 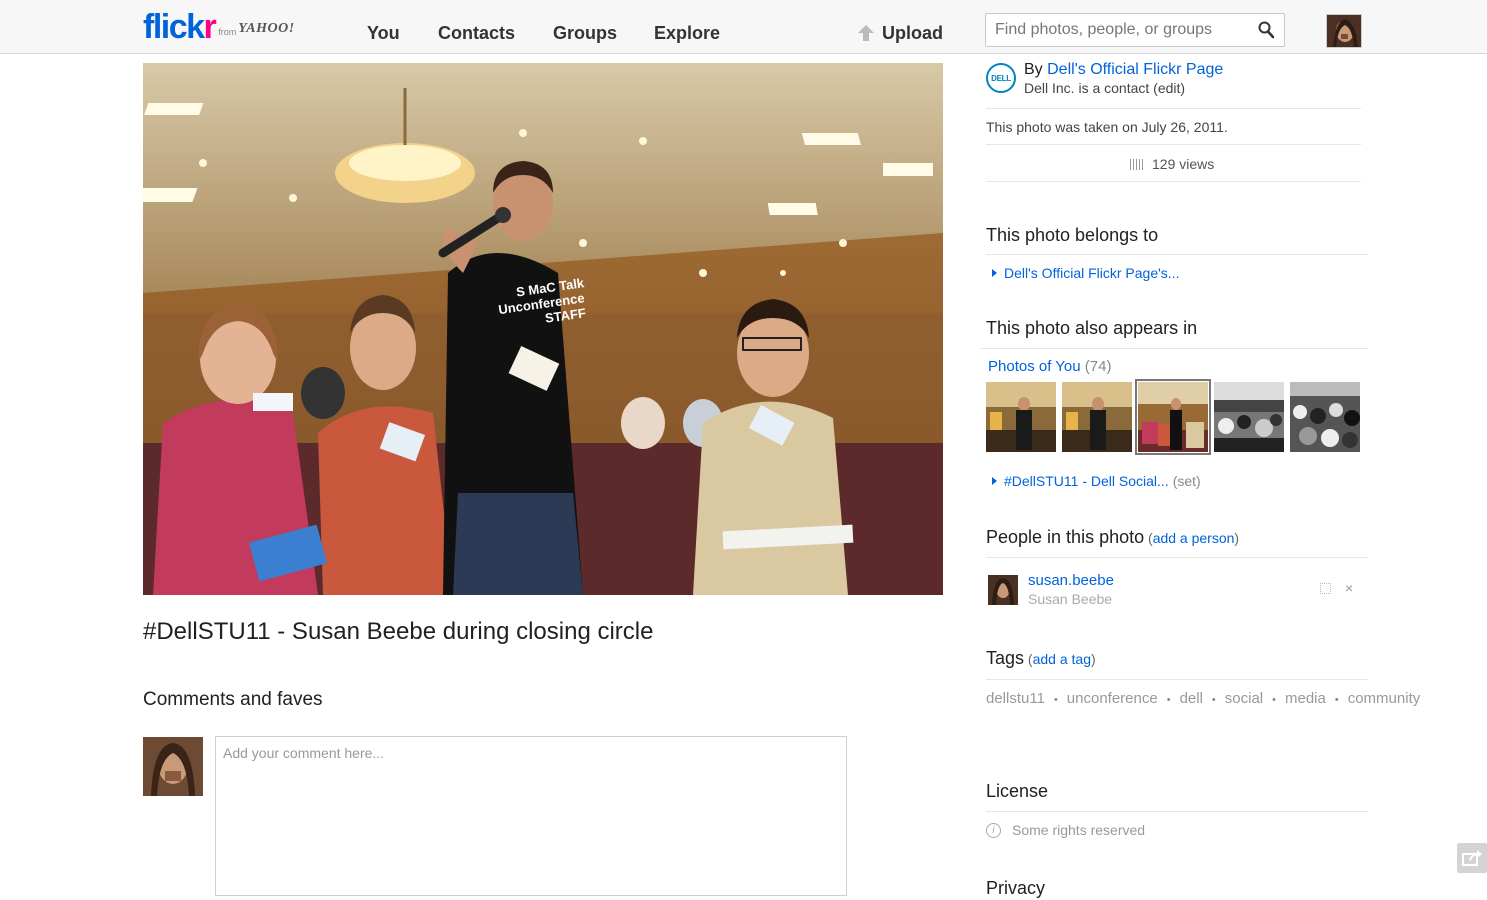 I want to click on nav-explore: Explore, so click(x=687, y=33).